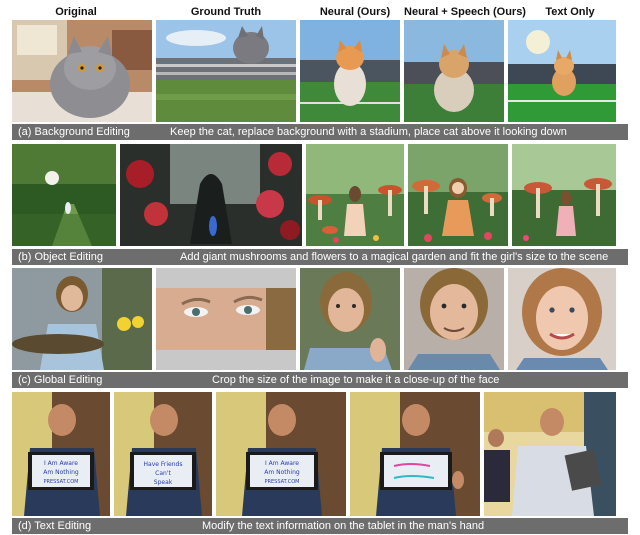 This screenshot has width=640, height=535. I want to click on image-neural-speech-tablet, so click(415, 454).